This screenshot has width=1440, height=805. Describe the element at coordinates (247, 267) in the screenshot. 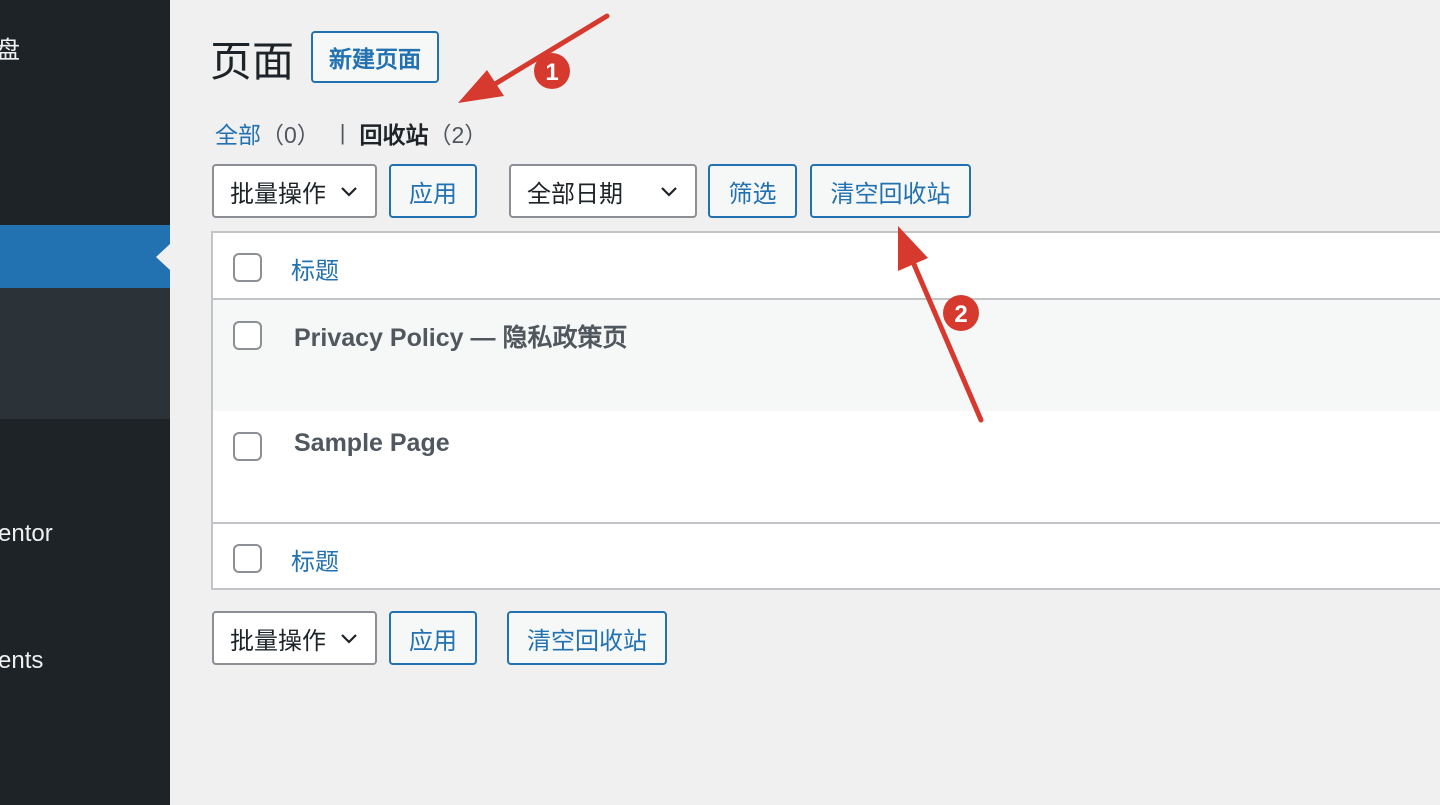

I see `select-all-checkbox` at that location.